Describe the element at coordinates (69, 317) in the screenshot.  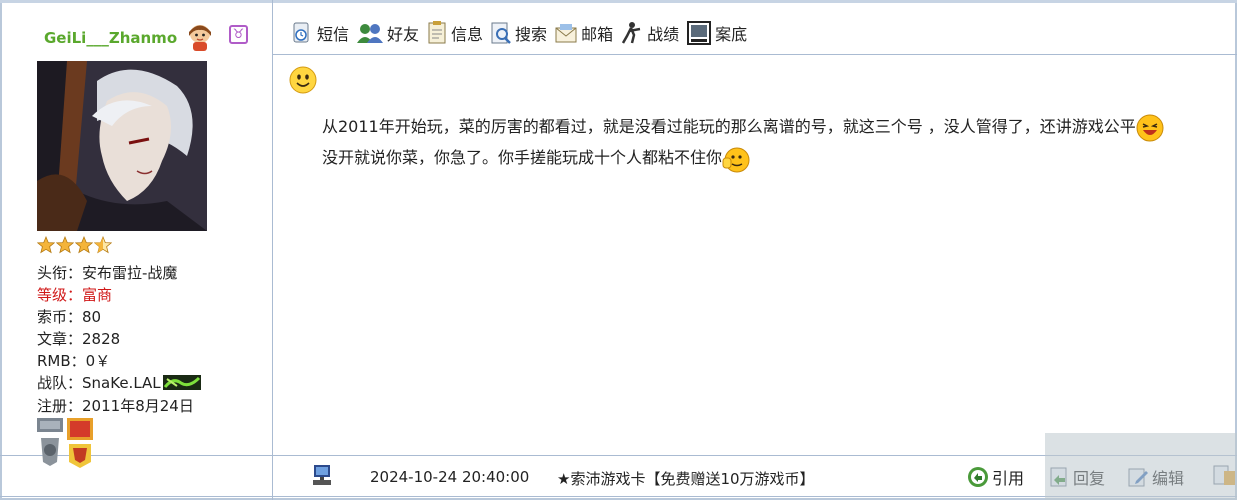
I see `profile-coins: 索币：80` at that location.